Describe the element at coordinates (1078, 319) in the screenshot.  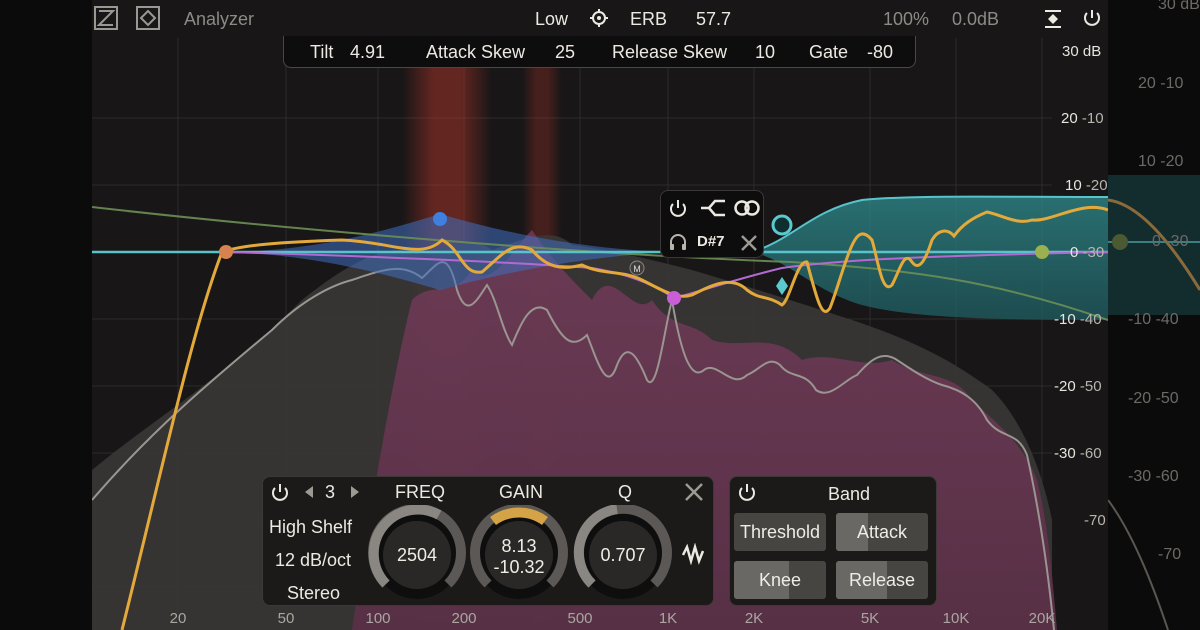
I see `y-axis-tick: -10 -40` at that location.